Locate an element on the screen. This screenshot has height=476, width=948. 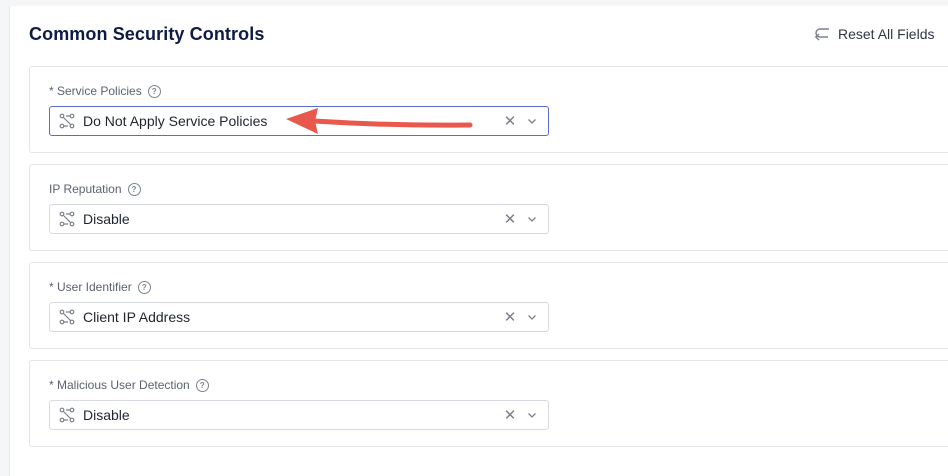
annotation-arrow-icon is located at coordinates (379, 121).